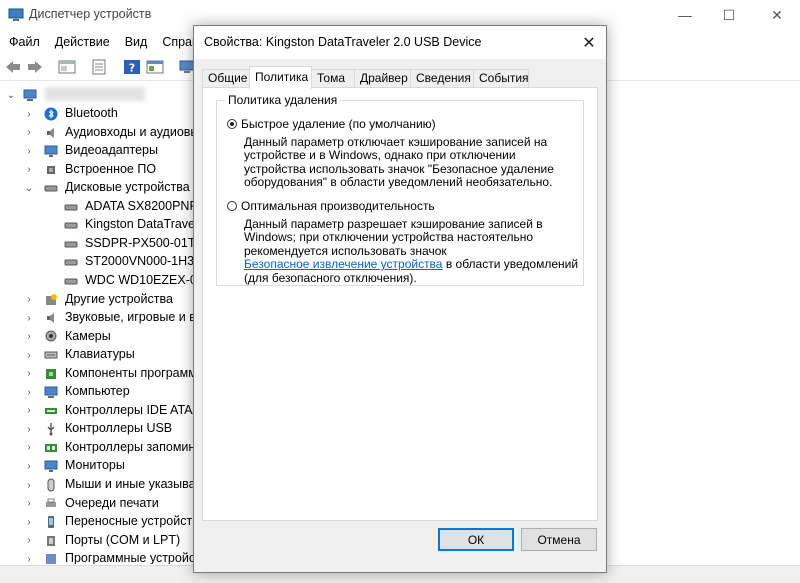 This screenshot has height=583, width=800. What do you see at coordinates (589, 43) in the screenshot?
I see `dialog-close-button: ✕` at bounding box center [589, 43].